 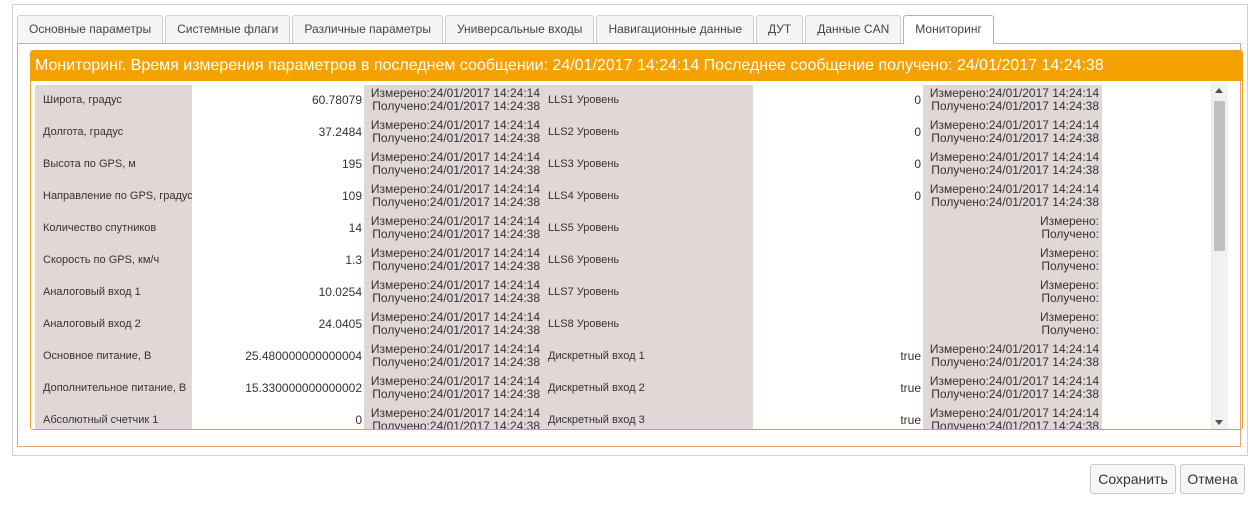 I want to click on param-label: Абсолютный счетчик 1, so click(x=113, y=417).